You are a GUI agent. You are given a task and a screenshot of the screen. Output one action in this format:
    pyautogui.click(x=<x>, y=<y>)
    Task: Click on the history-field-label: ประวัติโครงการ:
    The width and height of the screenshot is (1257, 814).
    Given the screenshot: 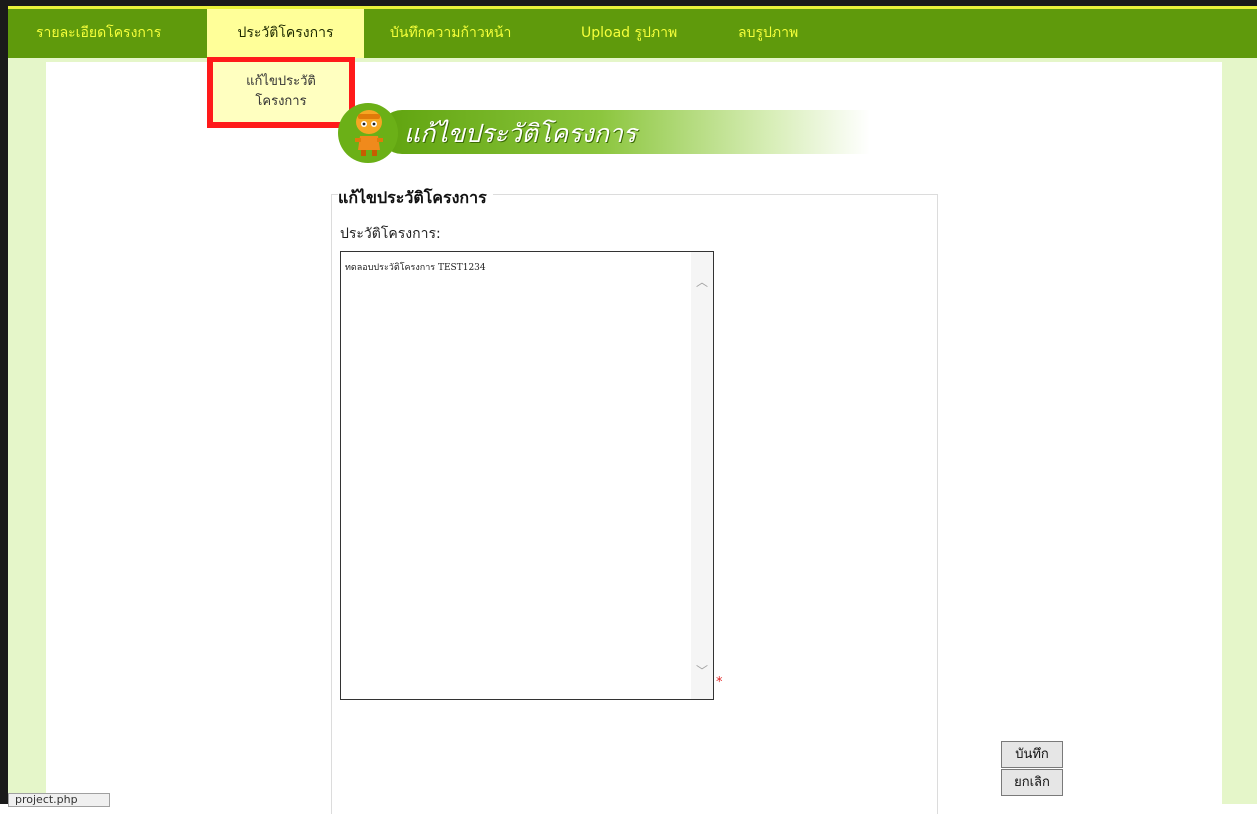 What is the action you would take?
    pyautogui.click(x=390, y=234)
    